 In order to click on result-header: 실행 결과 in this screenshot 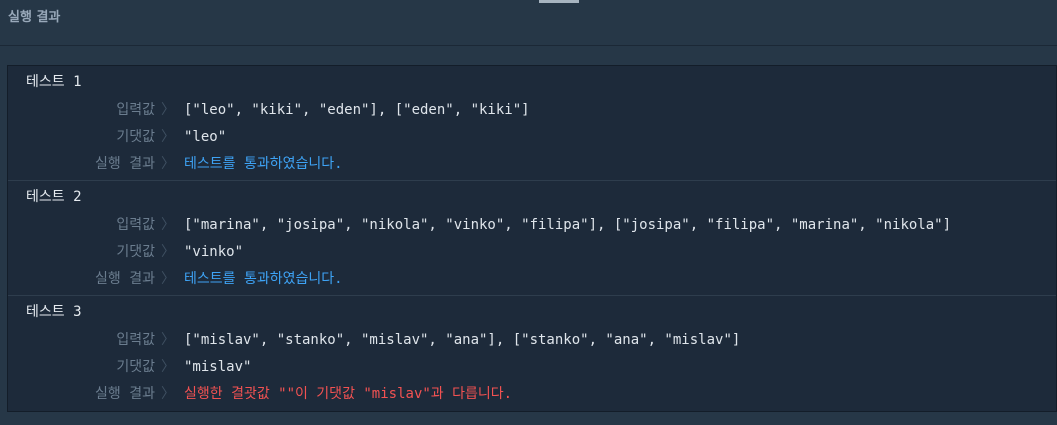, I will do `click(528, 23)`.